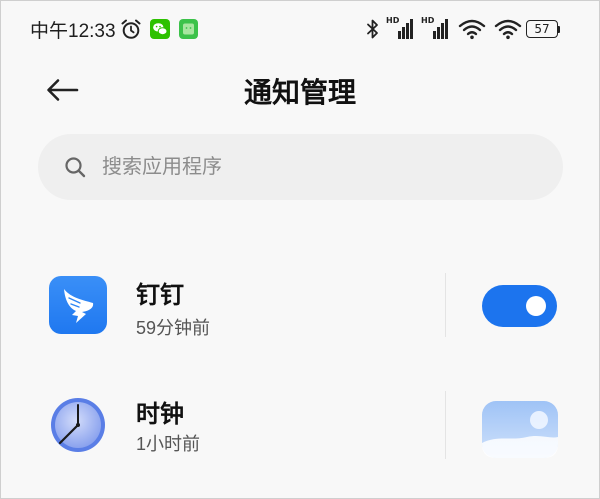 Image resolution: width=600 pixels, height=499 pixels. Describe the element at coordinates (373, 29) in the screenshot. I see `bluetooth-icon` at that location.